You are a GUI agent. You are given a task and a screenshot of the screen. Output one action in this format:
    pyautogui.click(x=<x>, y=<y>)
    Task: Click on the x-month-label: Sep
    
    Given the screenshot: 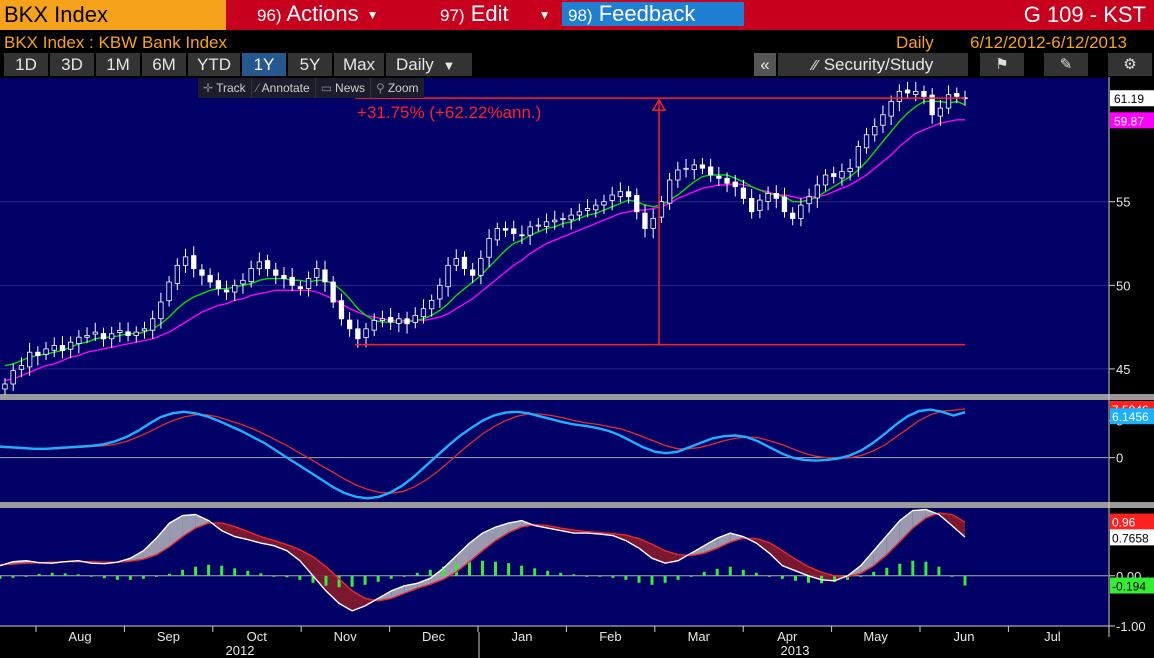 What is the action you would take?
    pyautogui.click(x=168, y=636)
    